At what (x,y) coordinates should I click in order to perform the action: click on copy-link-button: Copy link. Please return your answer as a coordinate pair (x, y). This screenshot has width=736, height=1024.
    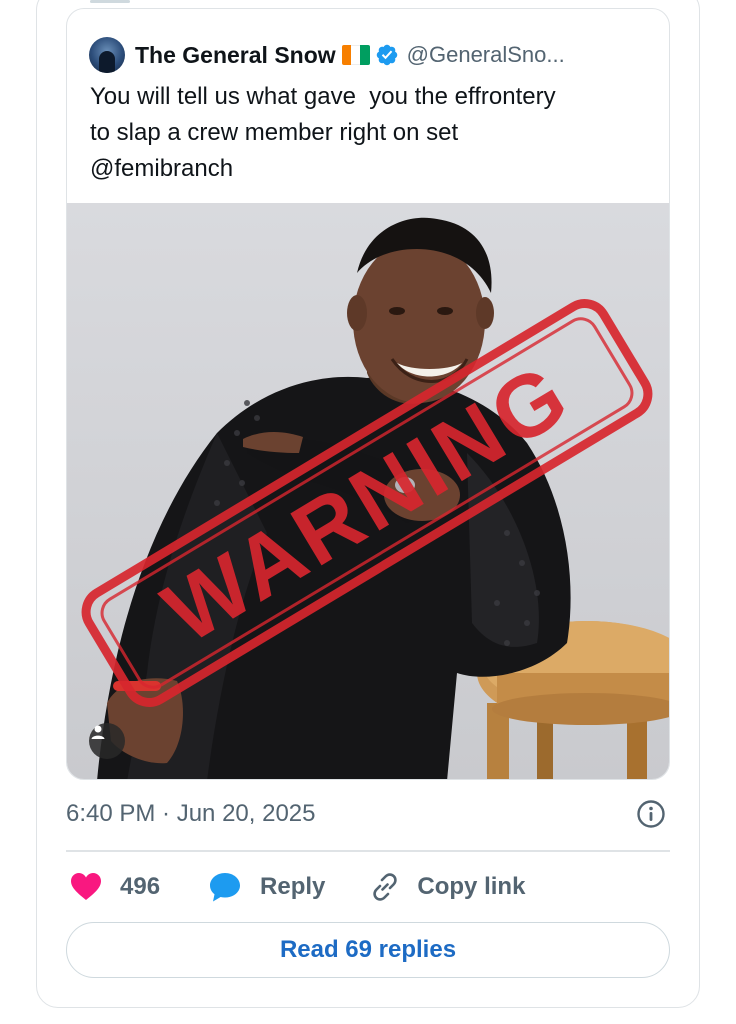
    Looking at the image, I should click on (447, 887).